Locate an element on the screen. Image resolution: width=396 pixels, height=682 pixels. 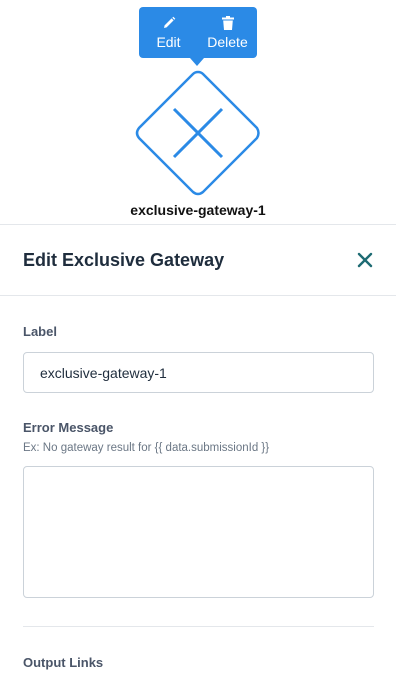
trash-icon is located at coordinates (227, 23).